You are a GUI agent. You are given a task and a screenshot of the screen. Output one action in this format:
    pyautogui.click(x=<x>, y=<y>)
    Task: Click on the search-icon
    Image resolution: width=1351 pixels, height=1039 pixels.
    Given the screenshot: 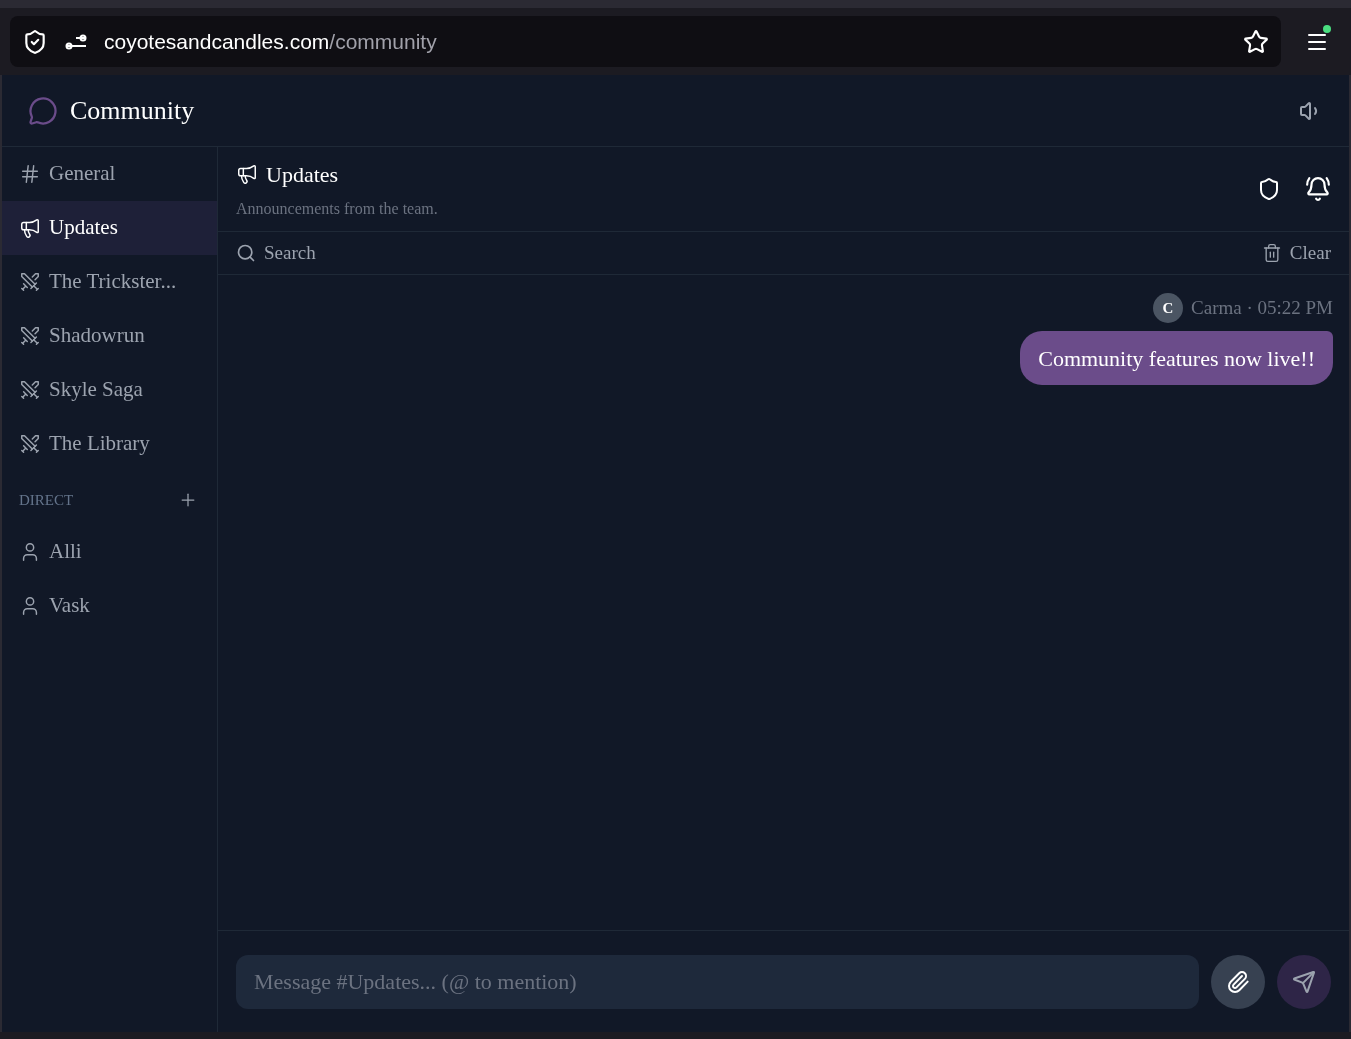 What is the action you would take?
    pyautogui.click(x=246, y=253)
    